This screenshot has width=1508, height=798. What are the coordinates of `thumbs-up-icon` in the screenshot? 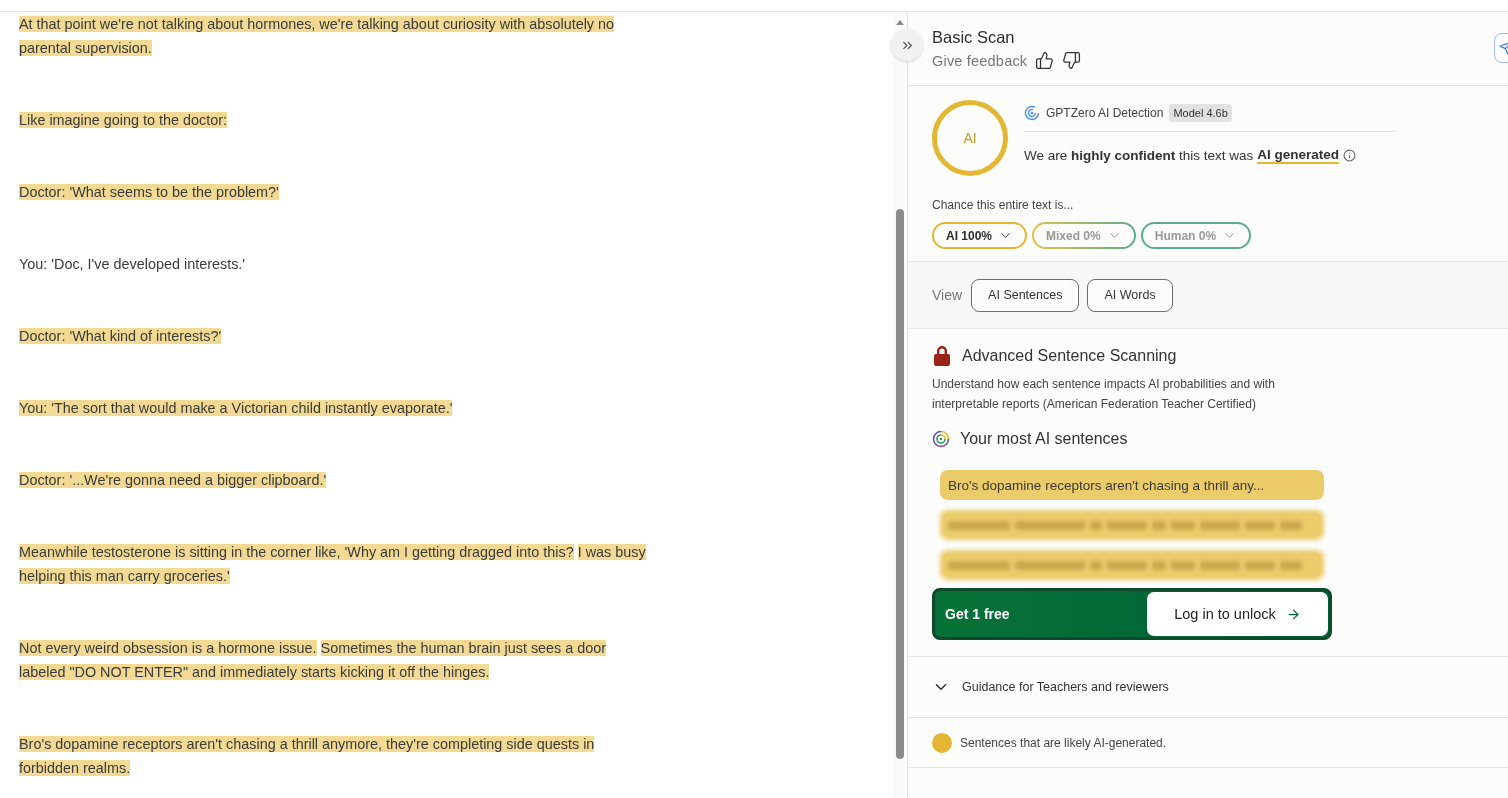 It's located at (1045, 60).